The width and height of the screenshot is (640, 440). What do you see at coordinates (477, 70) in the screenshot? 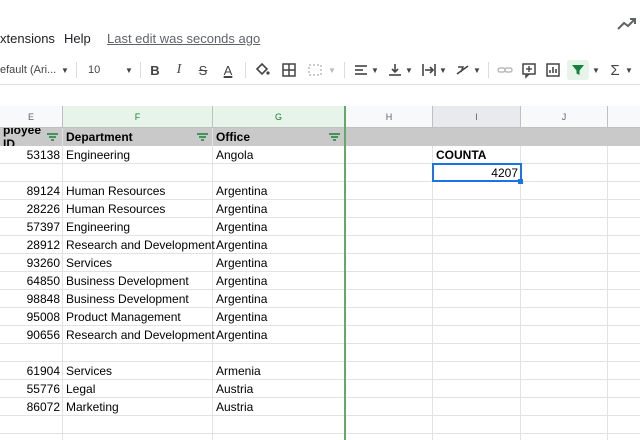
I see `text-rotation-caret-icon: ▼` at bounding box center [477, 70].